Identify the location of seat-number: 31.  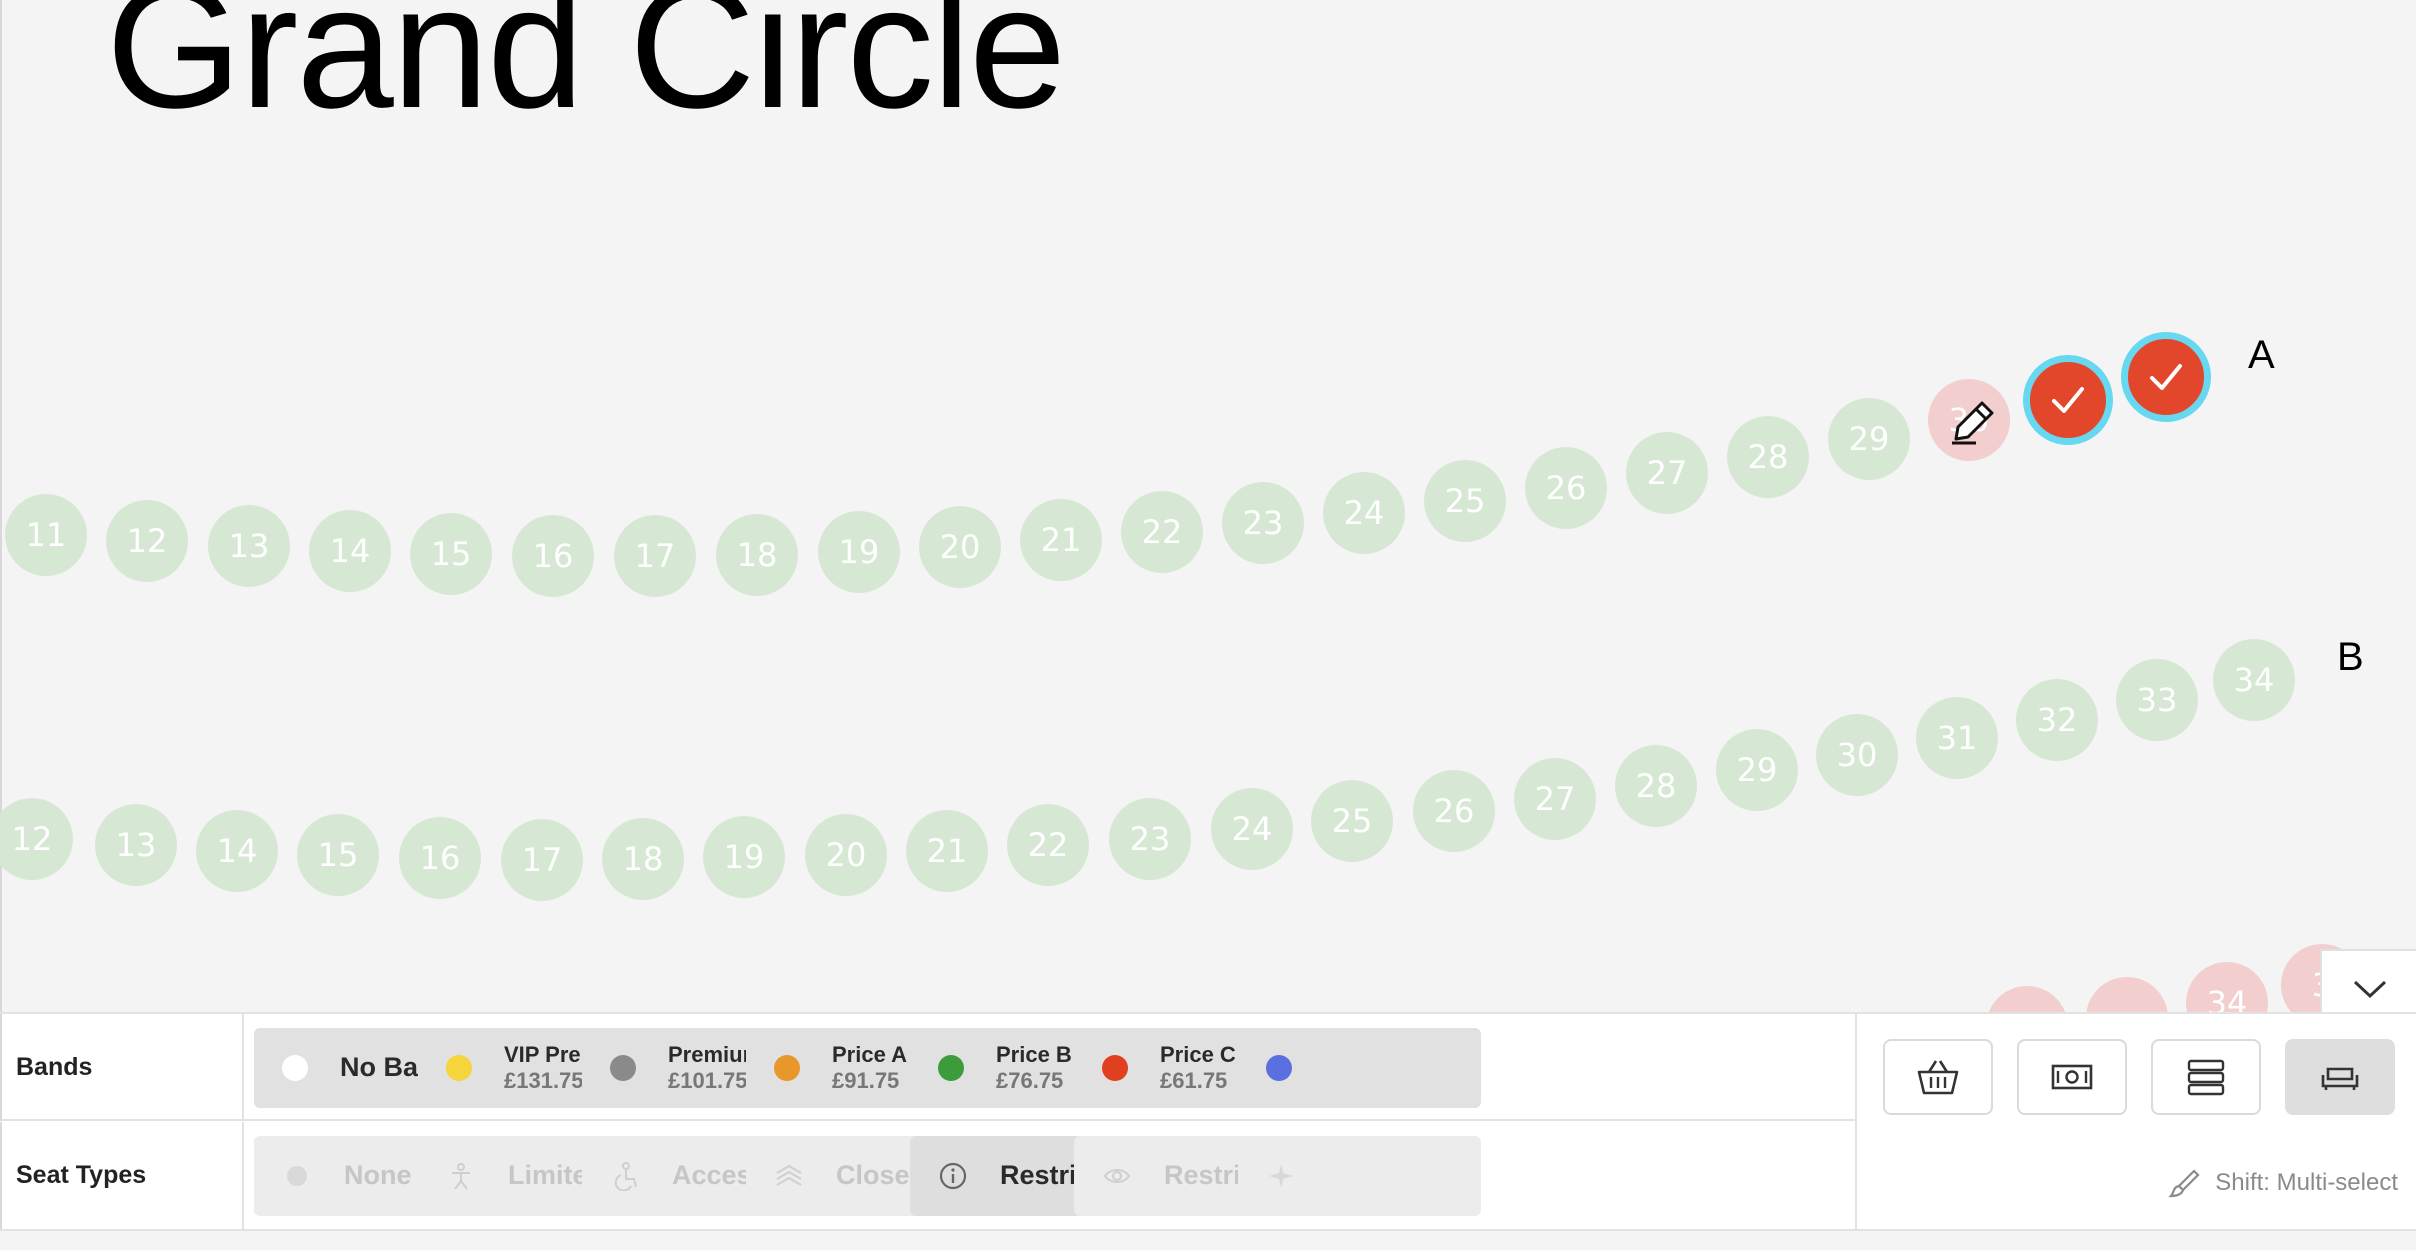
(1957, 738).